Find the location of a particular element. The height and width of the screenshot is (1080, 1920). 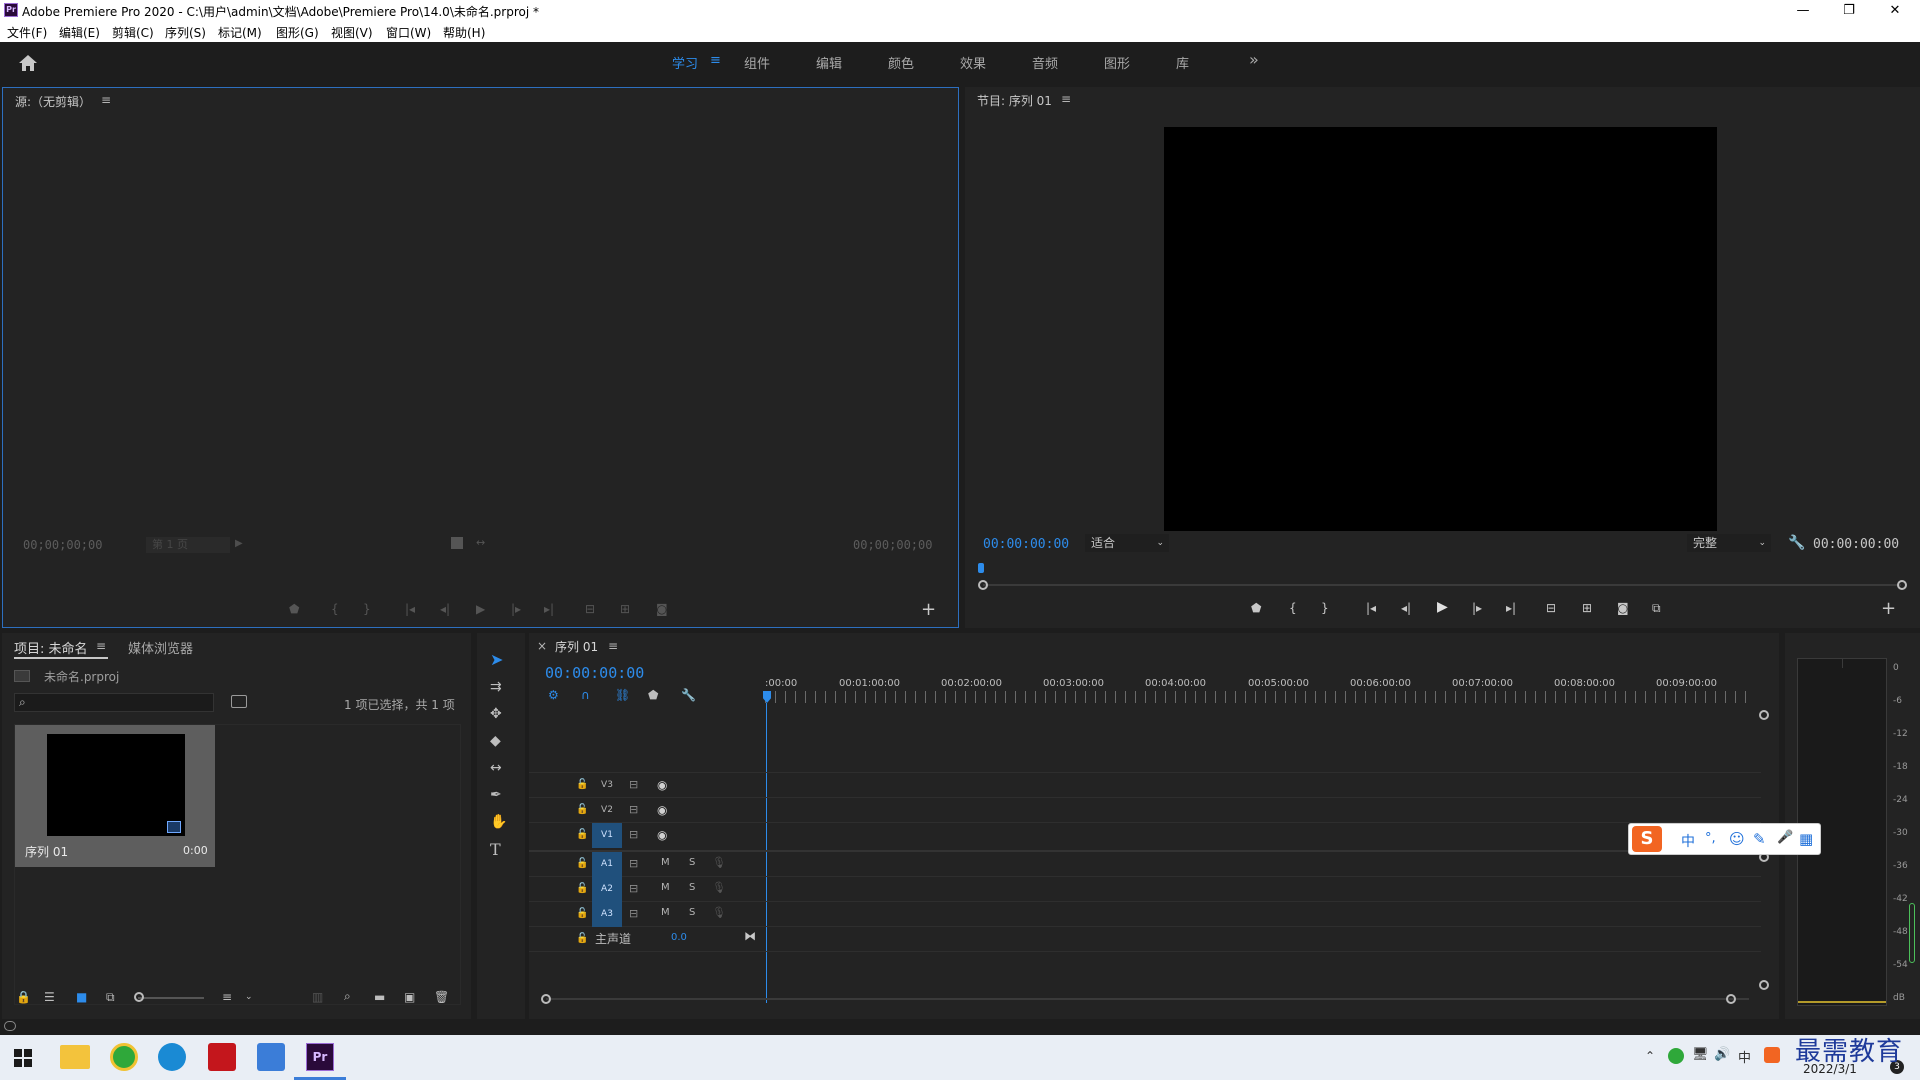

workspace-tab-graphics: 图形 is located at coordinates (1117, 62).